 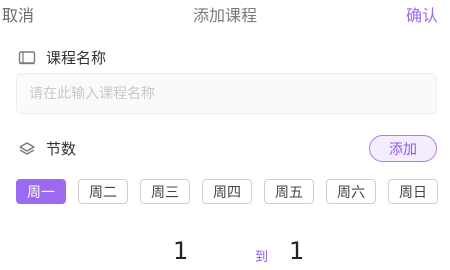 I want to click on sections-label-row: 节数, so click(x=47, y=148).